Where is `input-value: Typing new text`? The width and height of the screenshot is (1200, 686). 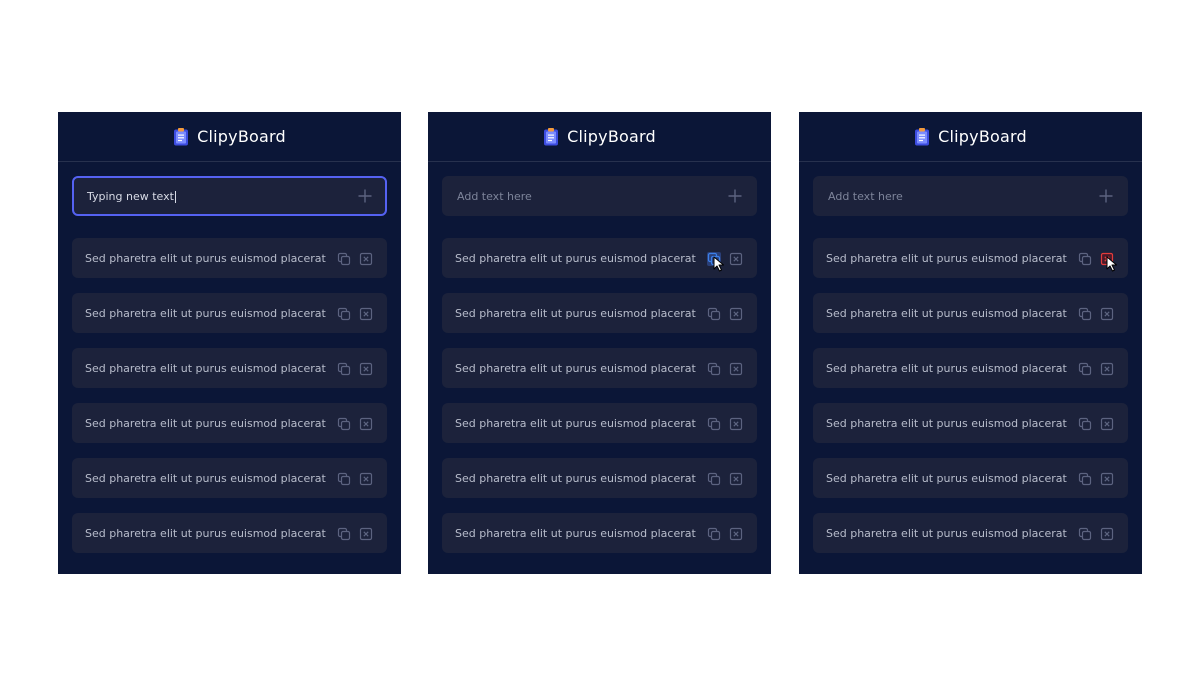
input-value: Typing new text is located at coordinates (222, 196).